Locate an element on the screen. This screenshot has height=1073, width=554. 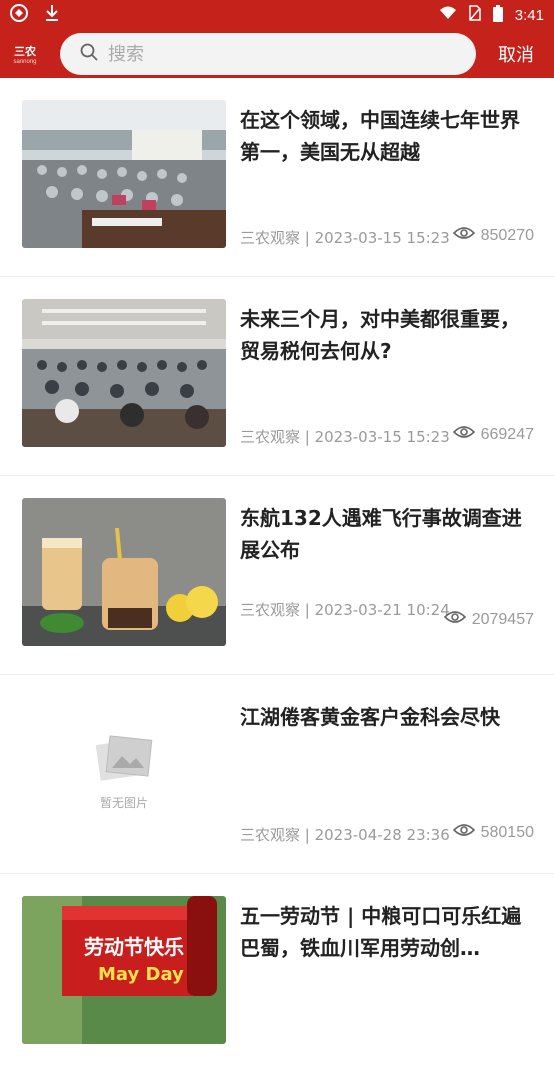
status-bar: 3:41 is located at coordinates (277, 15).